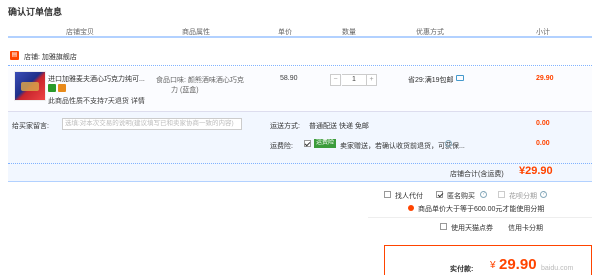 This screenshot has height=275, width=600. Describe the element at coordinates (501, 194) in the screenshot. I see `huabei-checkbox` at that location.